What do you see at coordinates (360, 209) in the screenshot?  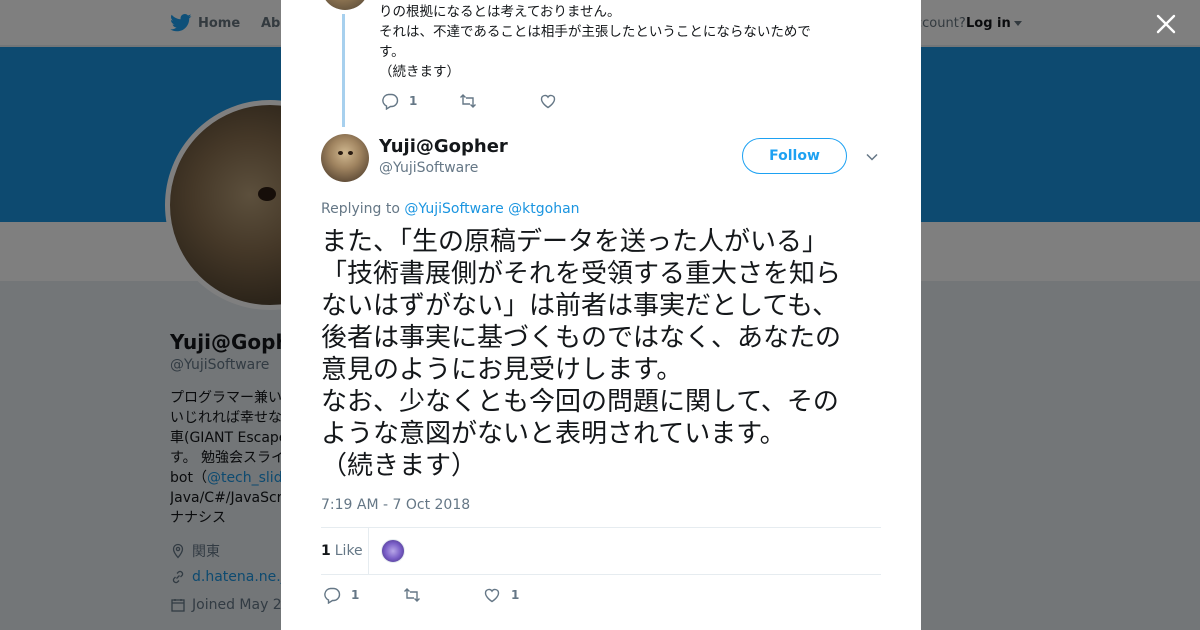 I see `replying-prefix: Replying to` at bounding box center [360, 209].